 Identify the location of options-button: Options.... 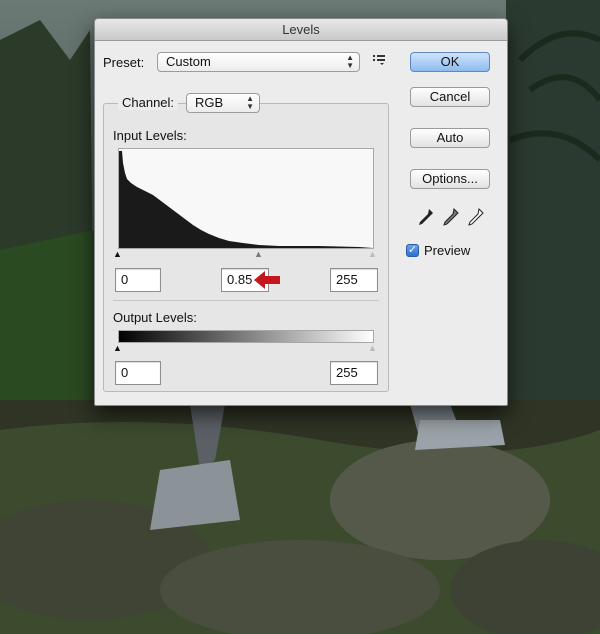
(450, 179).